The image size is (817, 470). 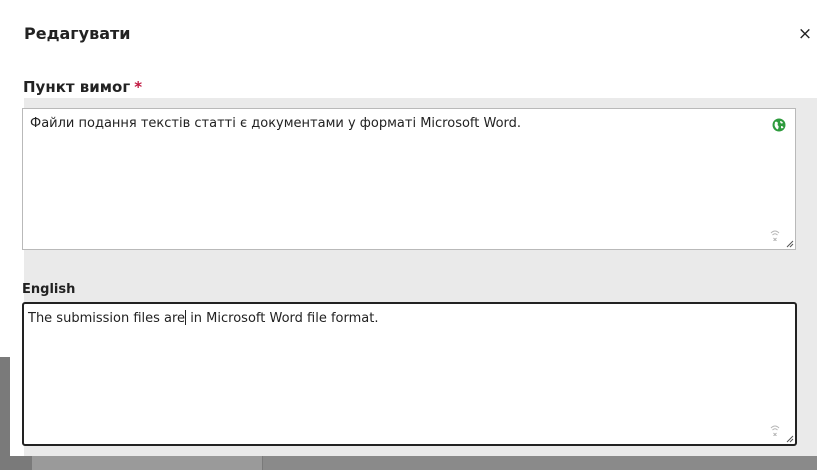 I want to click on close-button: ×, so click(x=805, y=34).